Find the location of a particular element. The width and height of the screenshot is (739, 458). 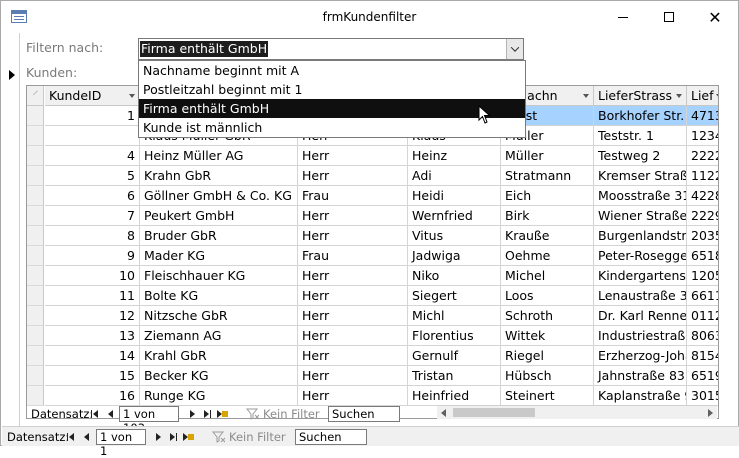

table-cell: Riegel is located at coordinates (547, 356).